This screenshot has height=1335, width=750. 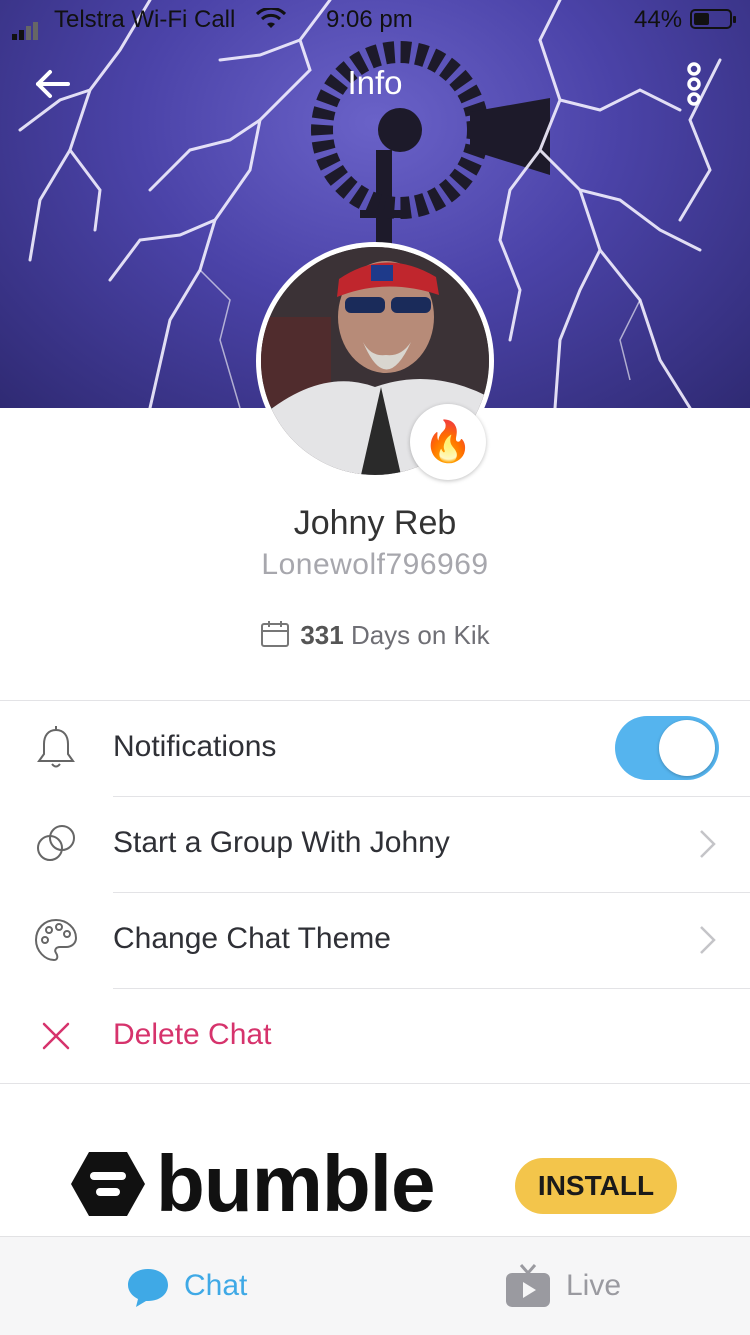 I want to click on carrier-name: Telstra Wi-Fi Call, so click(x=145, y=19).